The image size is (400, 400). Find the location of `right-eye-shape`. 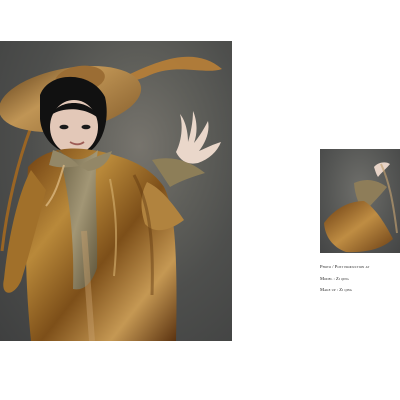

right-eye-shape is located at coordinates (86, 127).